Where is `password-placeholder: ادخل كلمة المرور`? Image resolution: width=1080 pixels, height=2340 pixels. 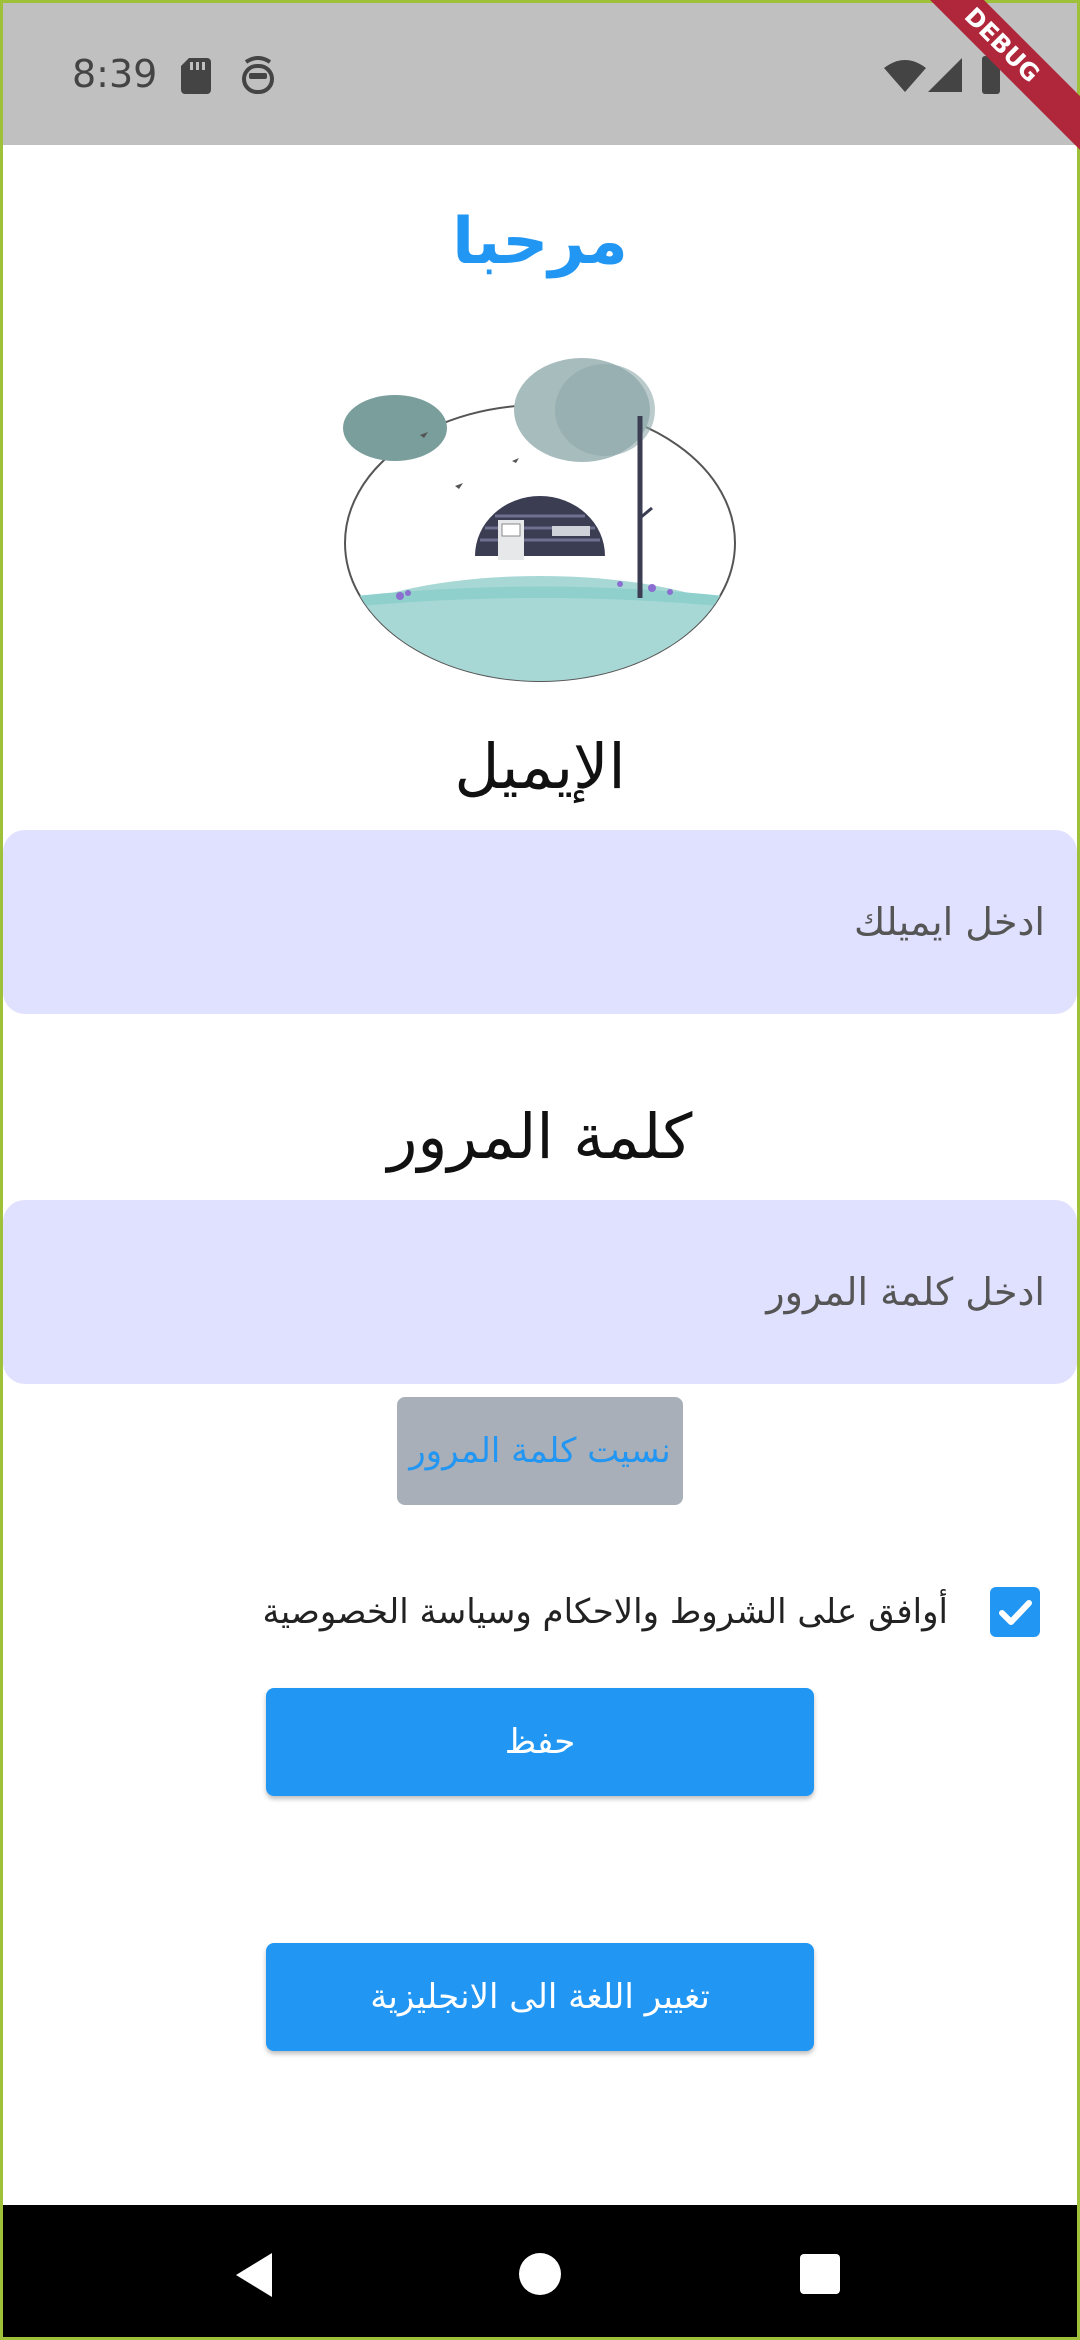 password-placeholder: ادخل كلمة المرور is located at coordinates (905, 1292).